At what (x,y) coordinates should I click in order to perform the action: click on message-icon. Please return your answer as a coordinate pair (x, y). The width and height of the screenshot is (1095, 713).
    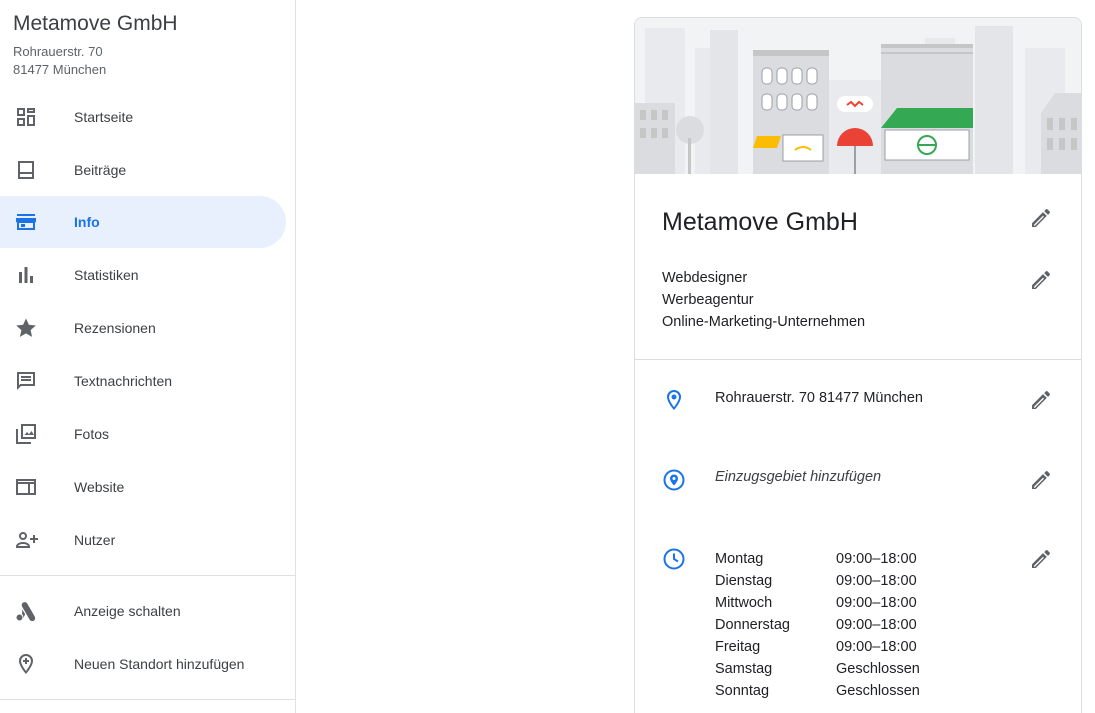
    Looking at the image, I should click on (26, 381).